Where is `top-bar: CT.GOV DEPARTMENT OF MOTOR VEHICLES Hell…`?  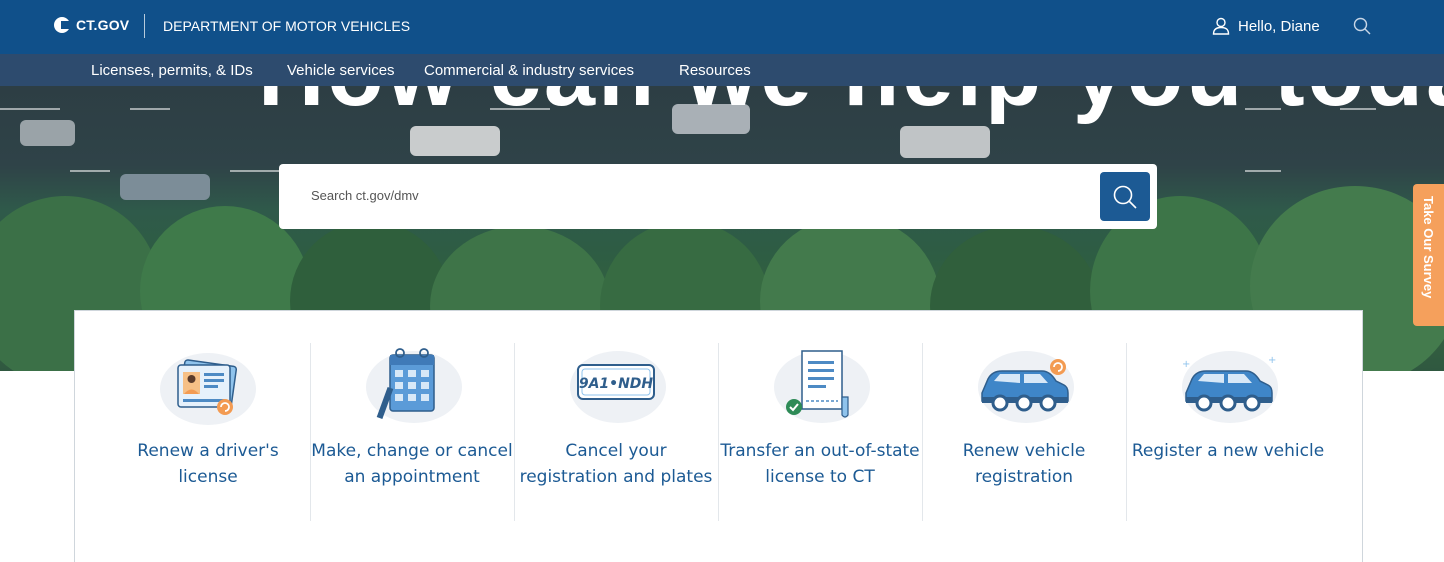
top-bar: CT.GOV DEPARTMENT OF MOTOR VEHICLES Hell… is located at coordinates (722, 27).